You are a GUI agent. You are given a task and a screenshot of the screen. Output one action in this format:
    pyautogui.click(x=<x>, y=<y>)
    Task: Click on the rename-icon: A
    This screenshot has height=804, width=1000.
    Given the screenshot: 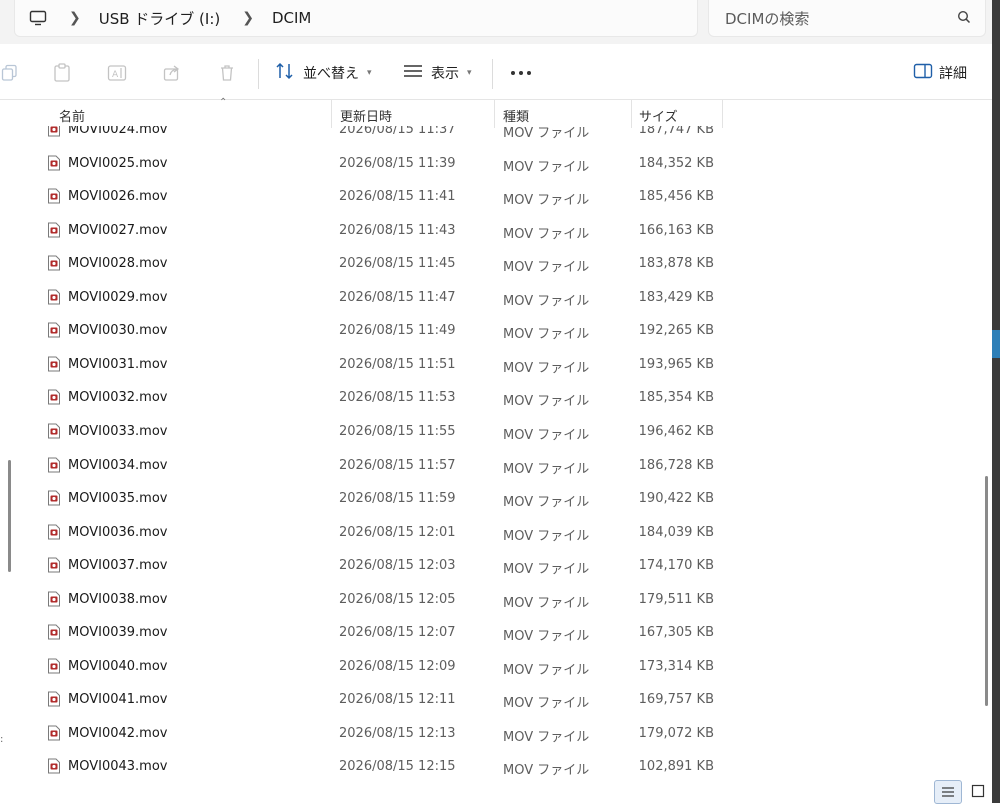 What is the action you would take?
    pyautogui.click(x=117, y=73)
    